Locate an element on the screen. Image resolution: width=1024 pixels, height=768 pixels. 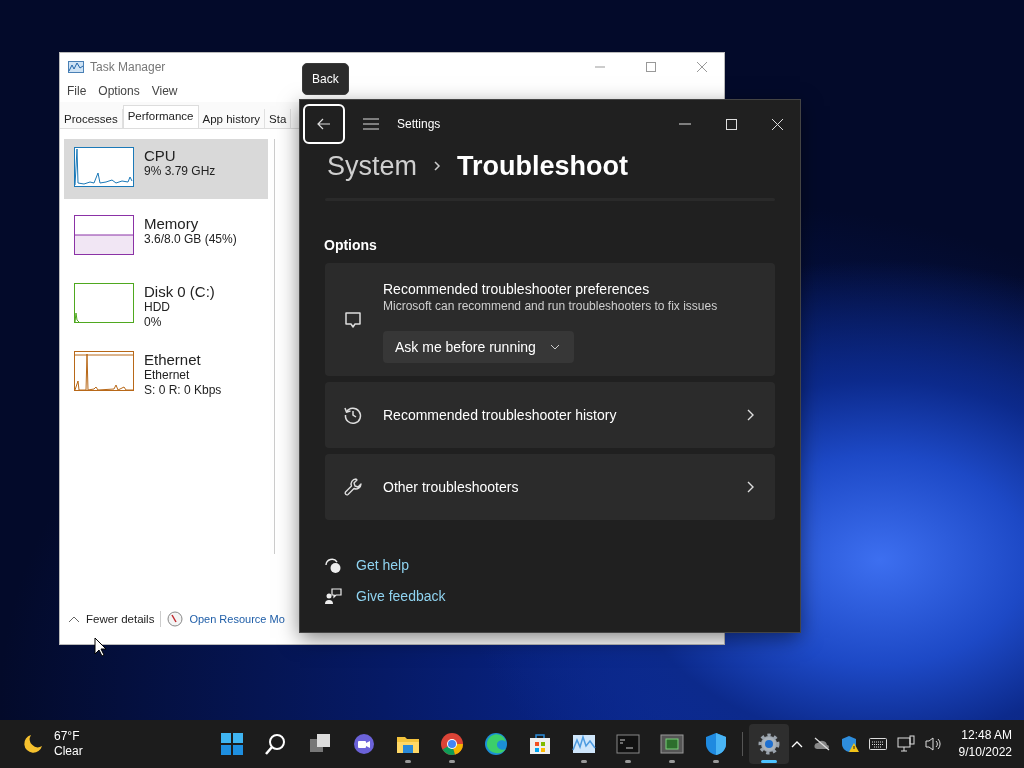
tab: Sta is located at coordinates (278, 118).